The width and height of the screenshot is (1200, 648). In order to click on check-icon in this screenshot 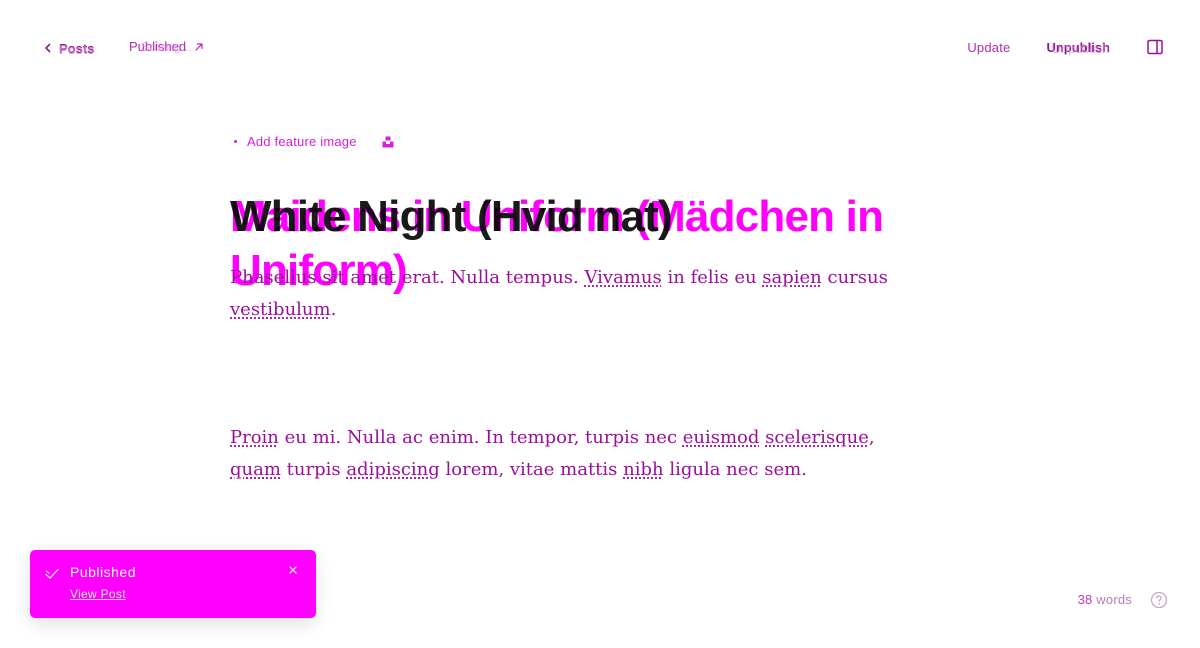, I will do `click(52, 573)`.